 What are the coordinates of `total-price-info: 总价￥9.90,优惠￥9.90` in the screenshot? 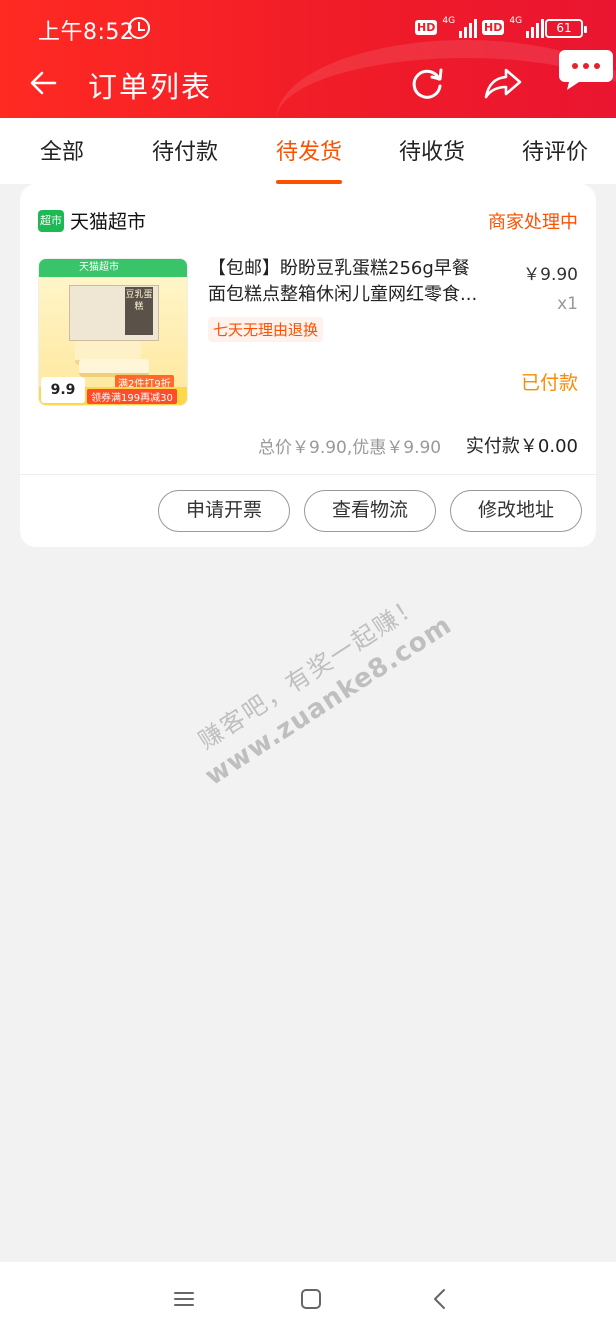 It's located at (350, 448).